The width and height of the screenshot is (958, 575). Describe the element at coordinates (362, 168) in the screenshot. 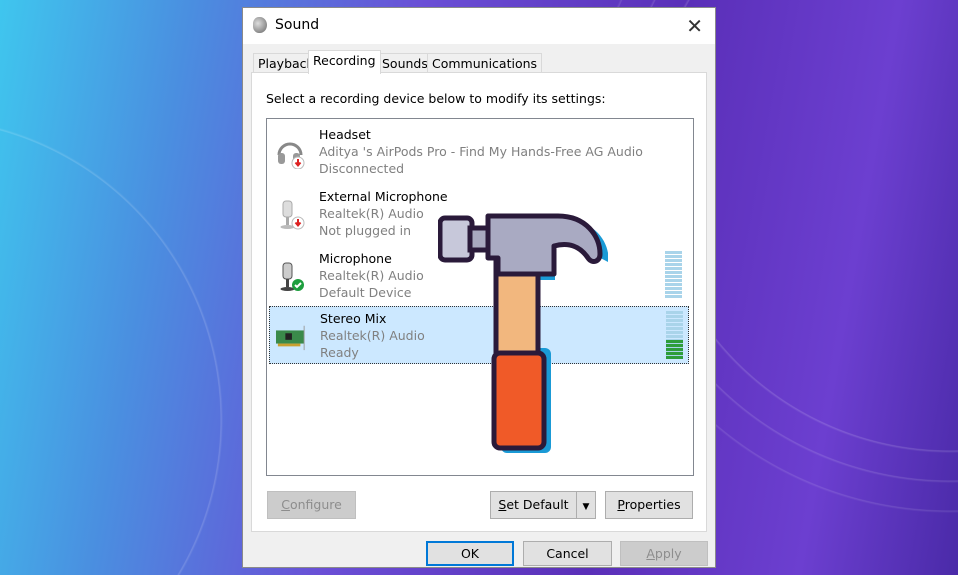

I see `device-status: Disconnected` at that location.